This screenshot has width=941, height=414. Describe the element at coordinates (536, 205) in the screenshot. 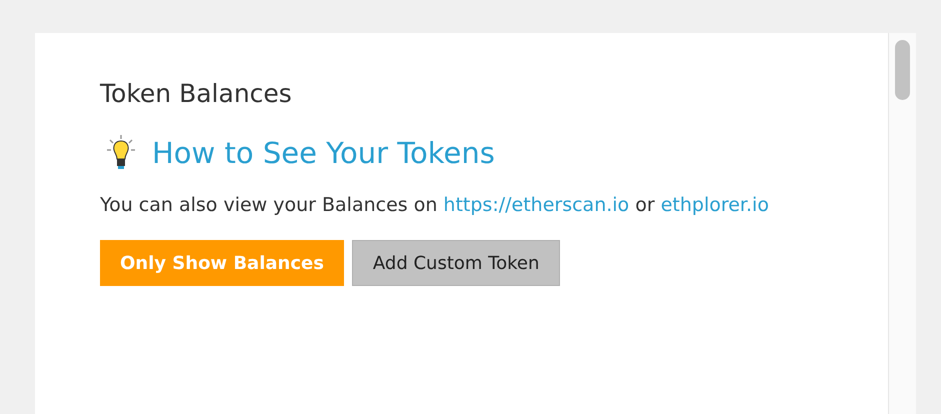

I see `etherscan-link: https://etherscan.io` at that location.